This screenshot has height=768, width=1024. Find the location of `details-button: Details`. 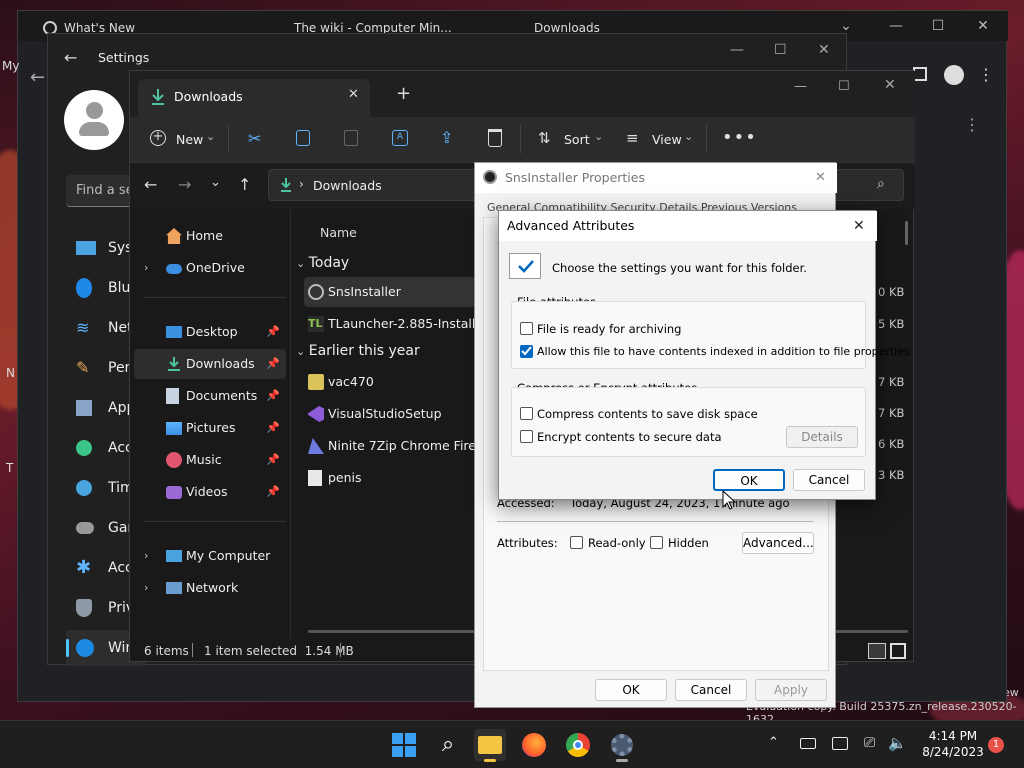

details-button: Details is located at coordinates (822, 437).